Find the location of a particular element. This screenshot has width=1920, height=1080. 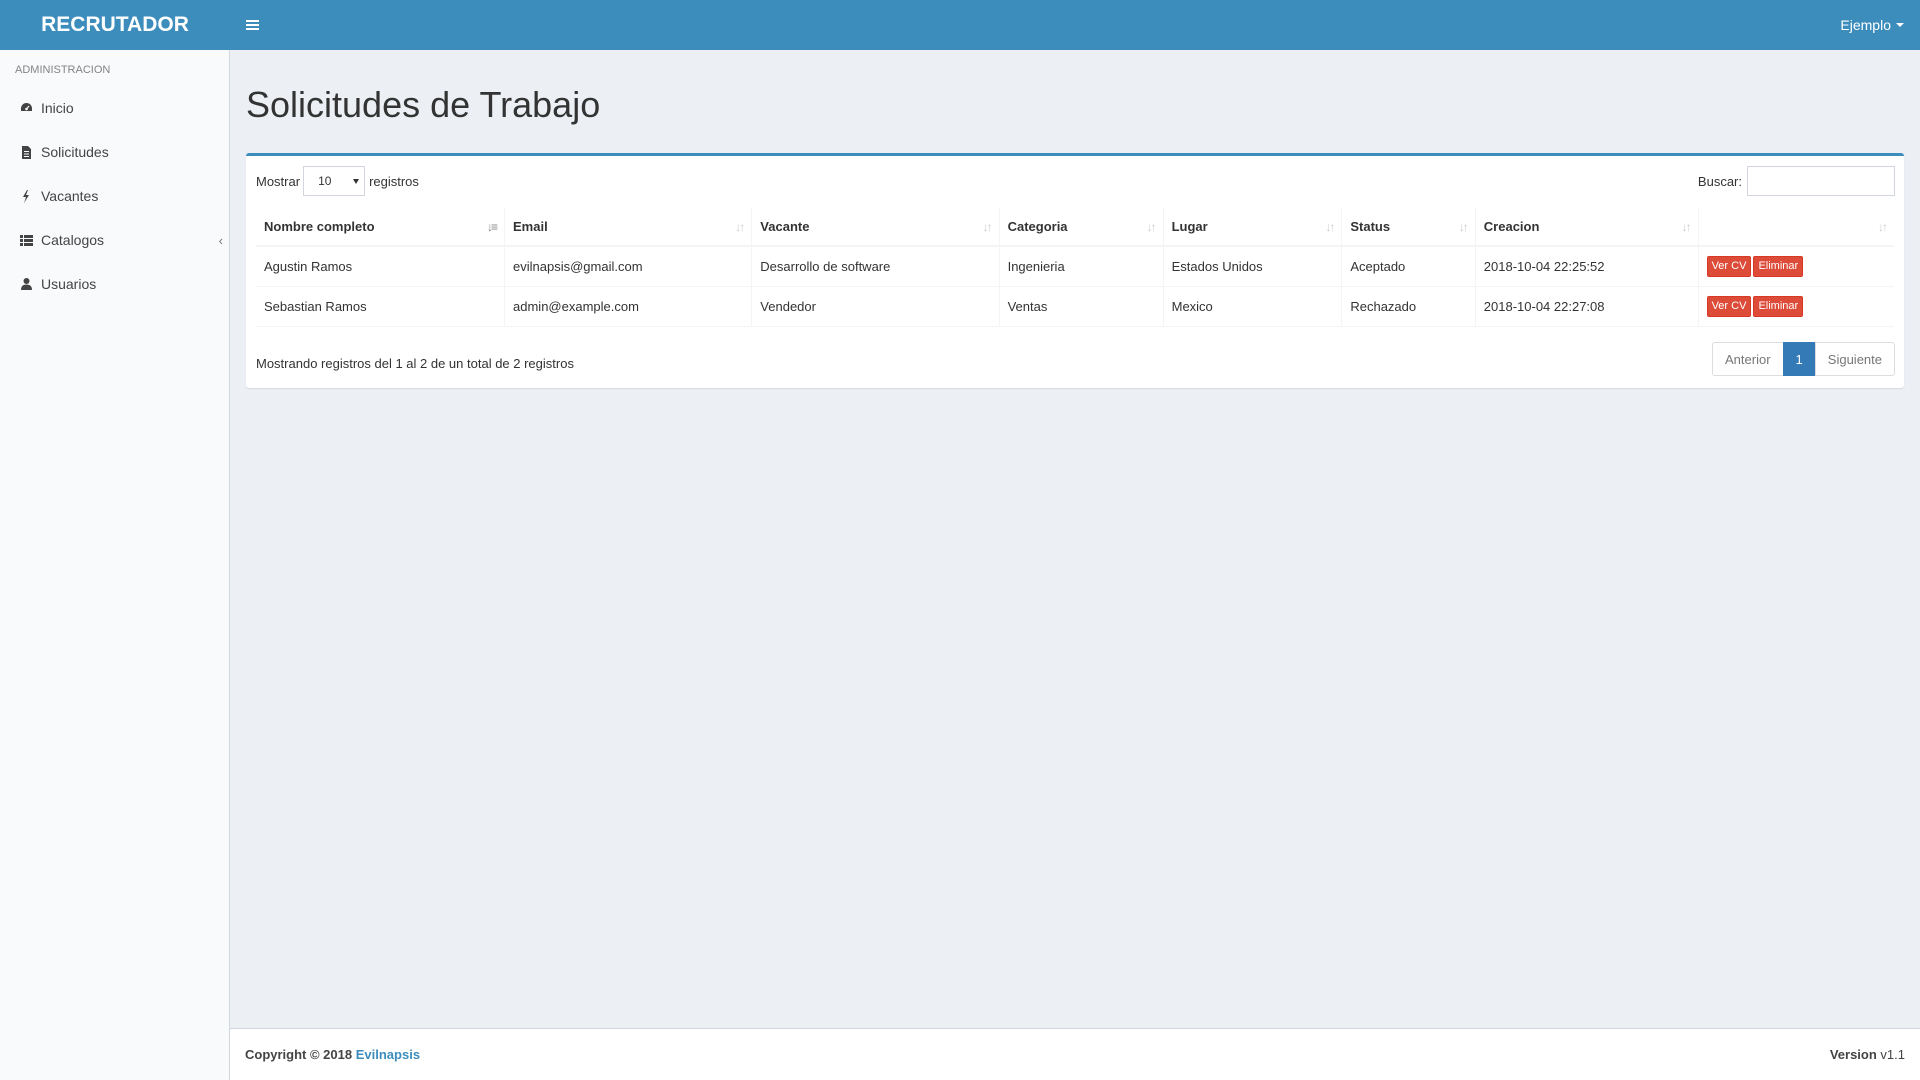

sidebar-toggle-button is located at coordinates (252, 25).